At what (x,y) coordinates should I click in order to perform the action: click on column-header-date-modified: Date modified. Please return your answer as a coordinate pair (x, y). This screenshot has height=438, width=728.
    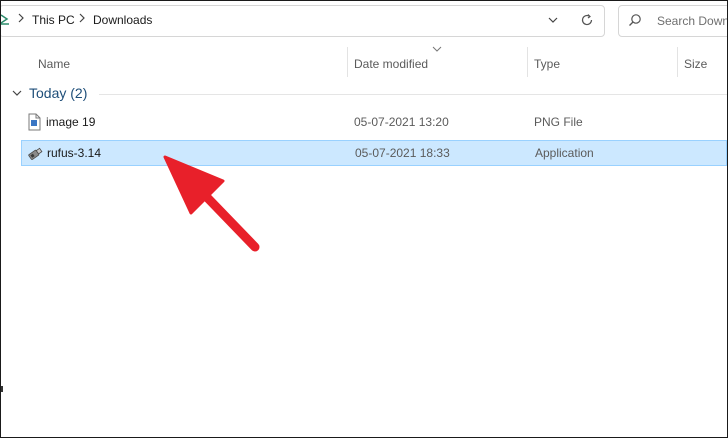
    Looking at the image, I should click on (391, 64).